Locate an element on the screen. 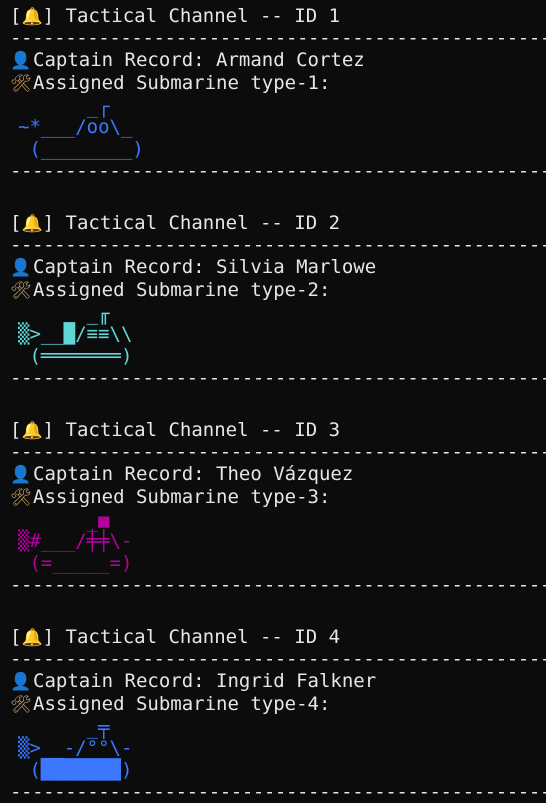 The width and height of the screenshot is (546, 803). submarine-type-line: 🛠Assigned Submarine type-3: is located at coordinates (278, 497).